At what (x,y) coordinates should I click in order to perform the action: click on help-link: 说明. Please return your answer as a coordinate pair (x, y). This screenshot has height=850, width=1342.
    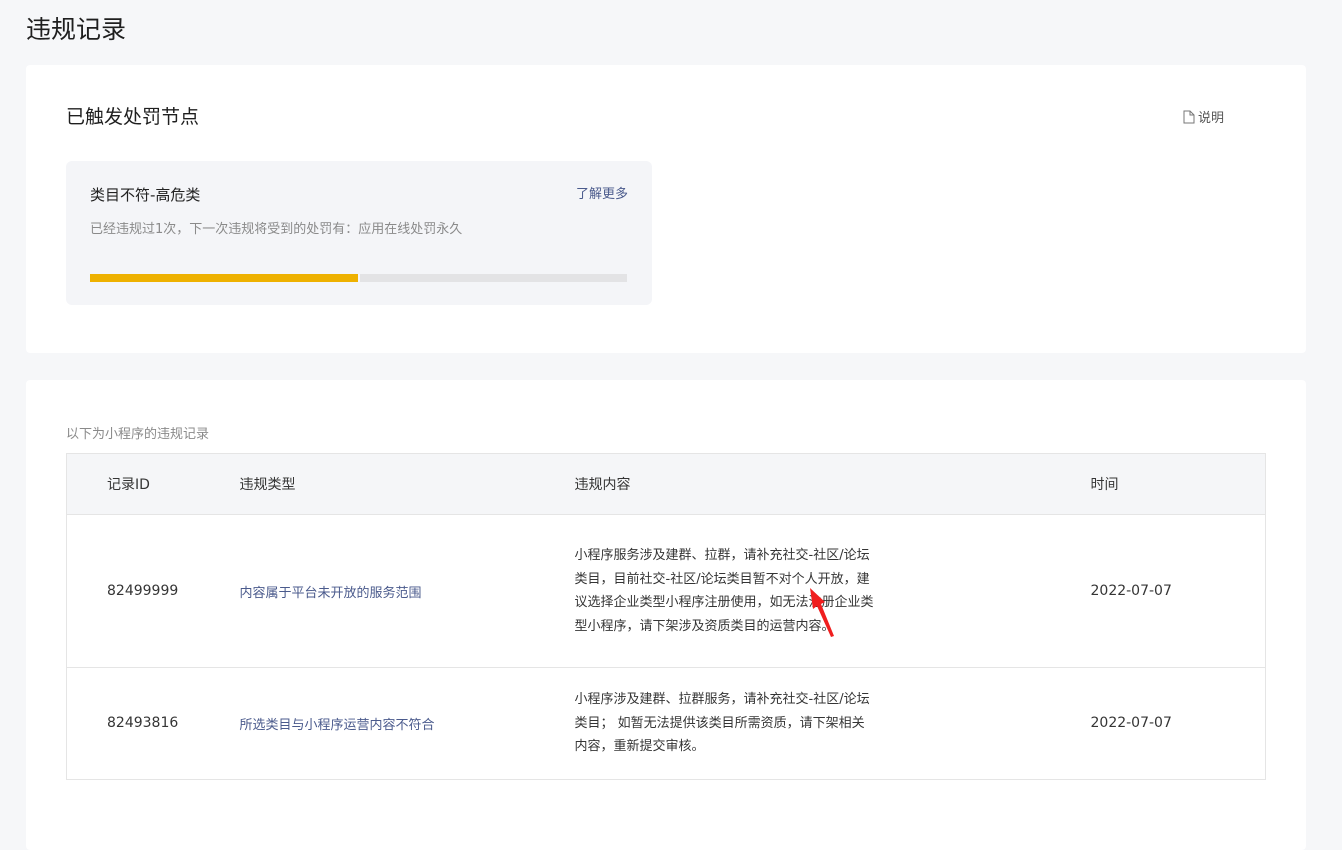
    Looking at the image, I should click on (1203, 116).